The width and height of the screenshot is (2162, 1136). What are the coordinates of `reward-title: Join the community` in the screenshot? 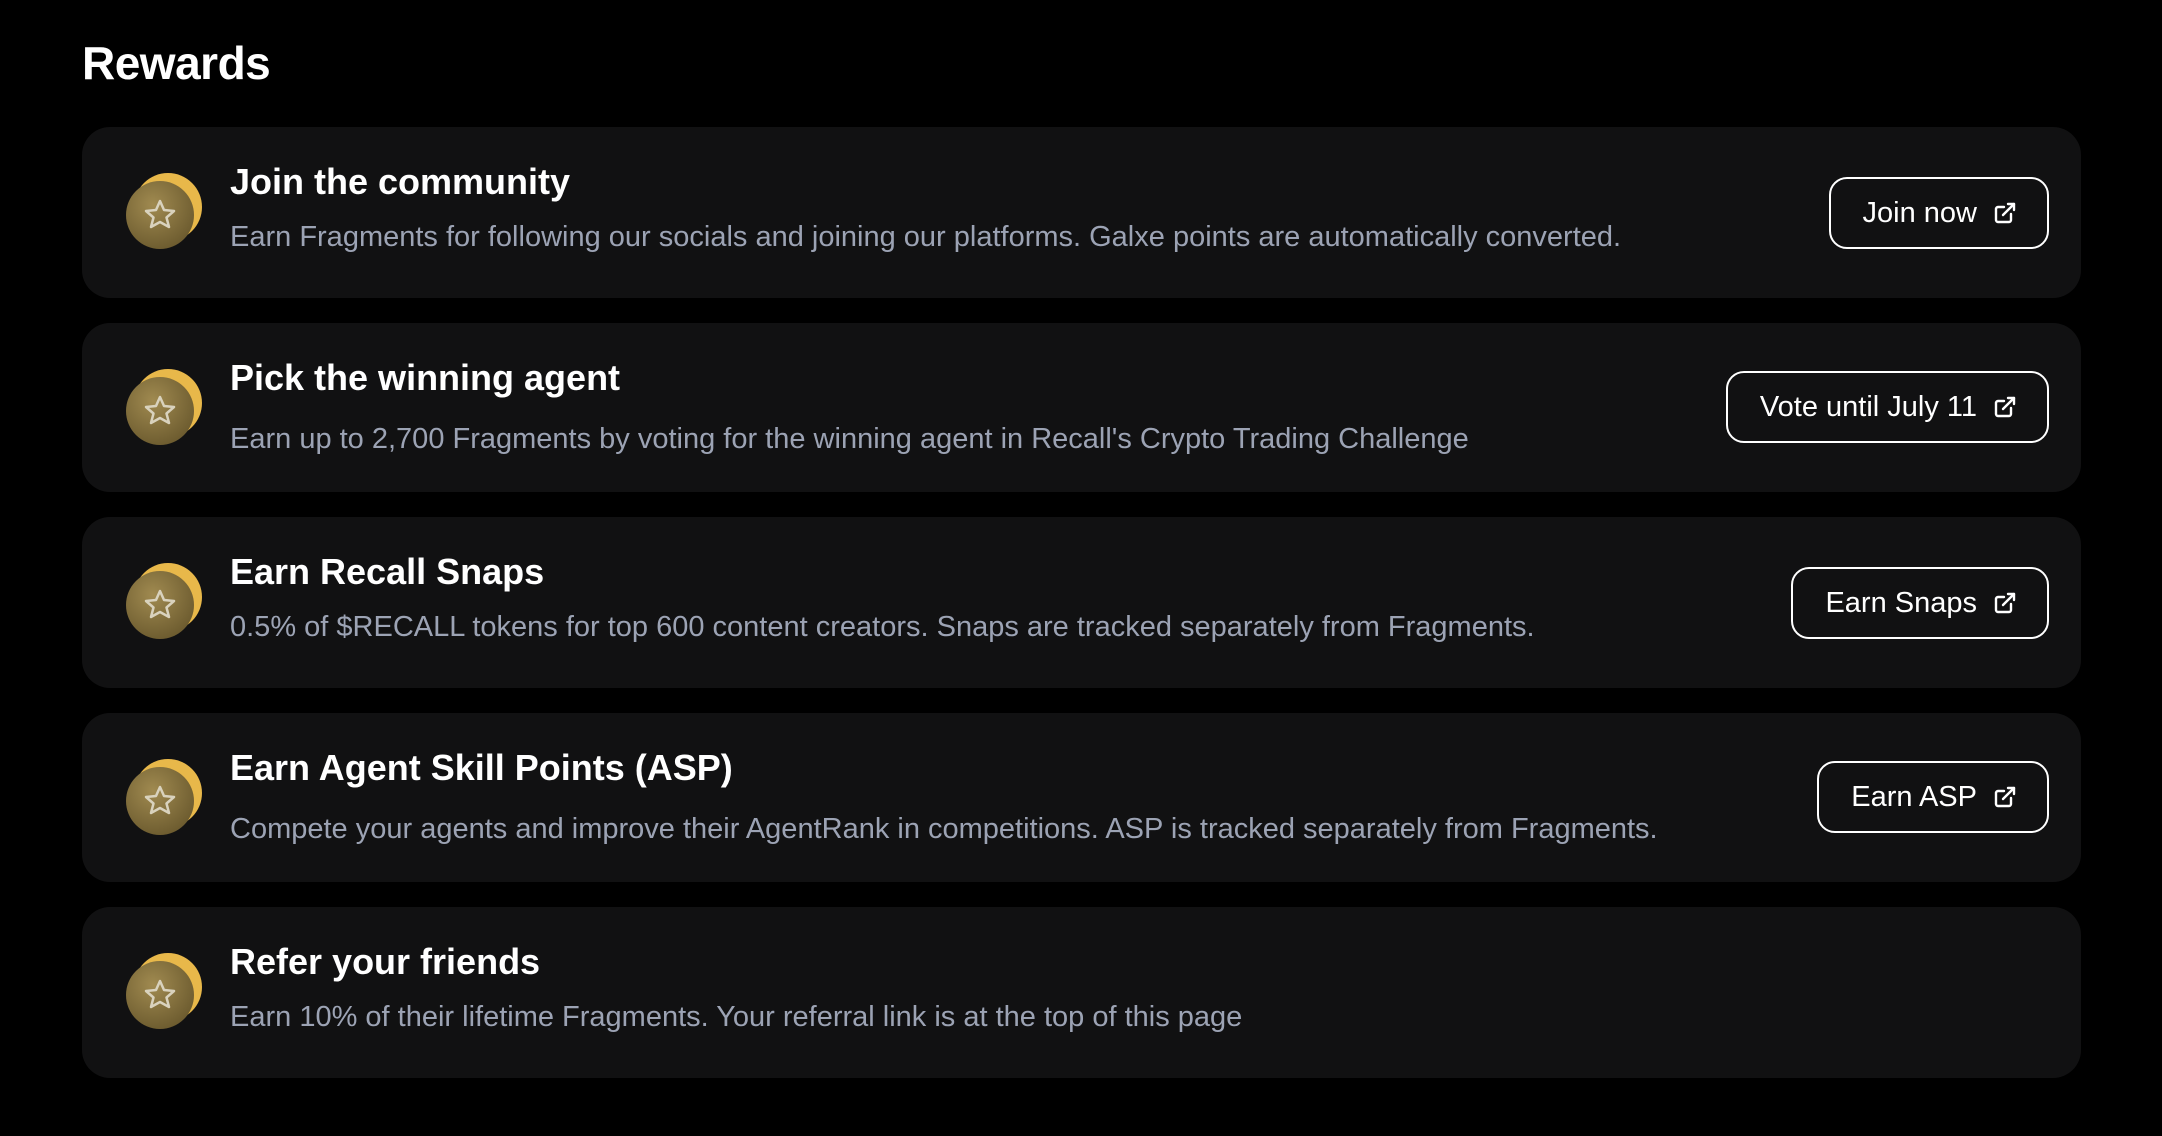 It's located at (400, 181).